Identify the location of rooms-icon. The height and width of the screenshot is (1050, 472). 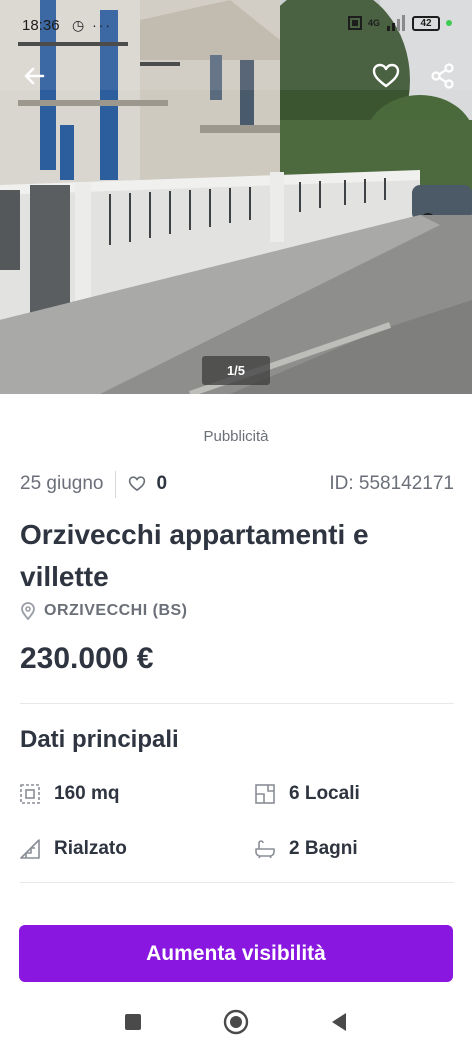
(265, 794).